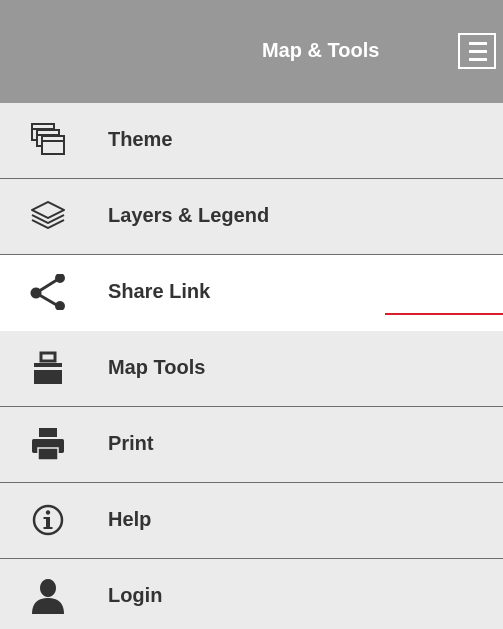 Image resolution: width=503 pixels, height=629 pixels. I want to click on menu-item-theme: Theme, so click(251, 141).